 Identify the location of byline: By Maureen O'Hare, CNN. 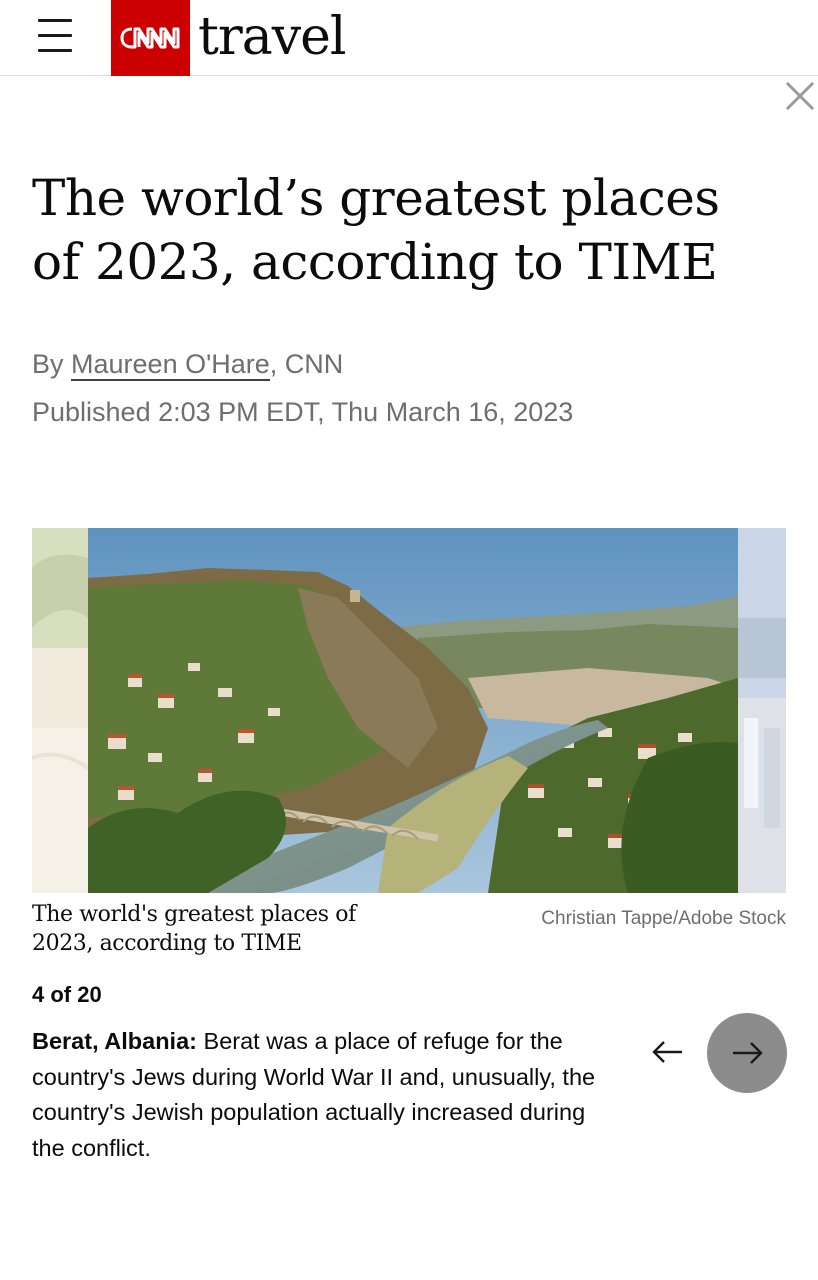
(187, 364).